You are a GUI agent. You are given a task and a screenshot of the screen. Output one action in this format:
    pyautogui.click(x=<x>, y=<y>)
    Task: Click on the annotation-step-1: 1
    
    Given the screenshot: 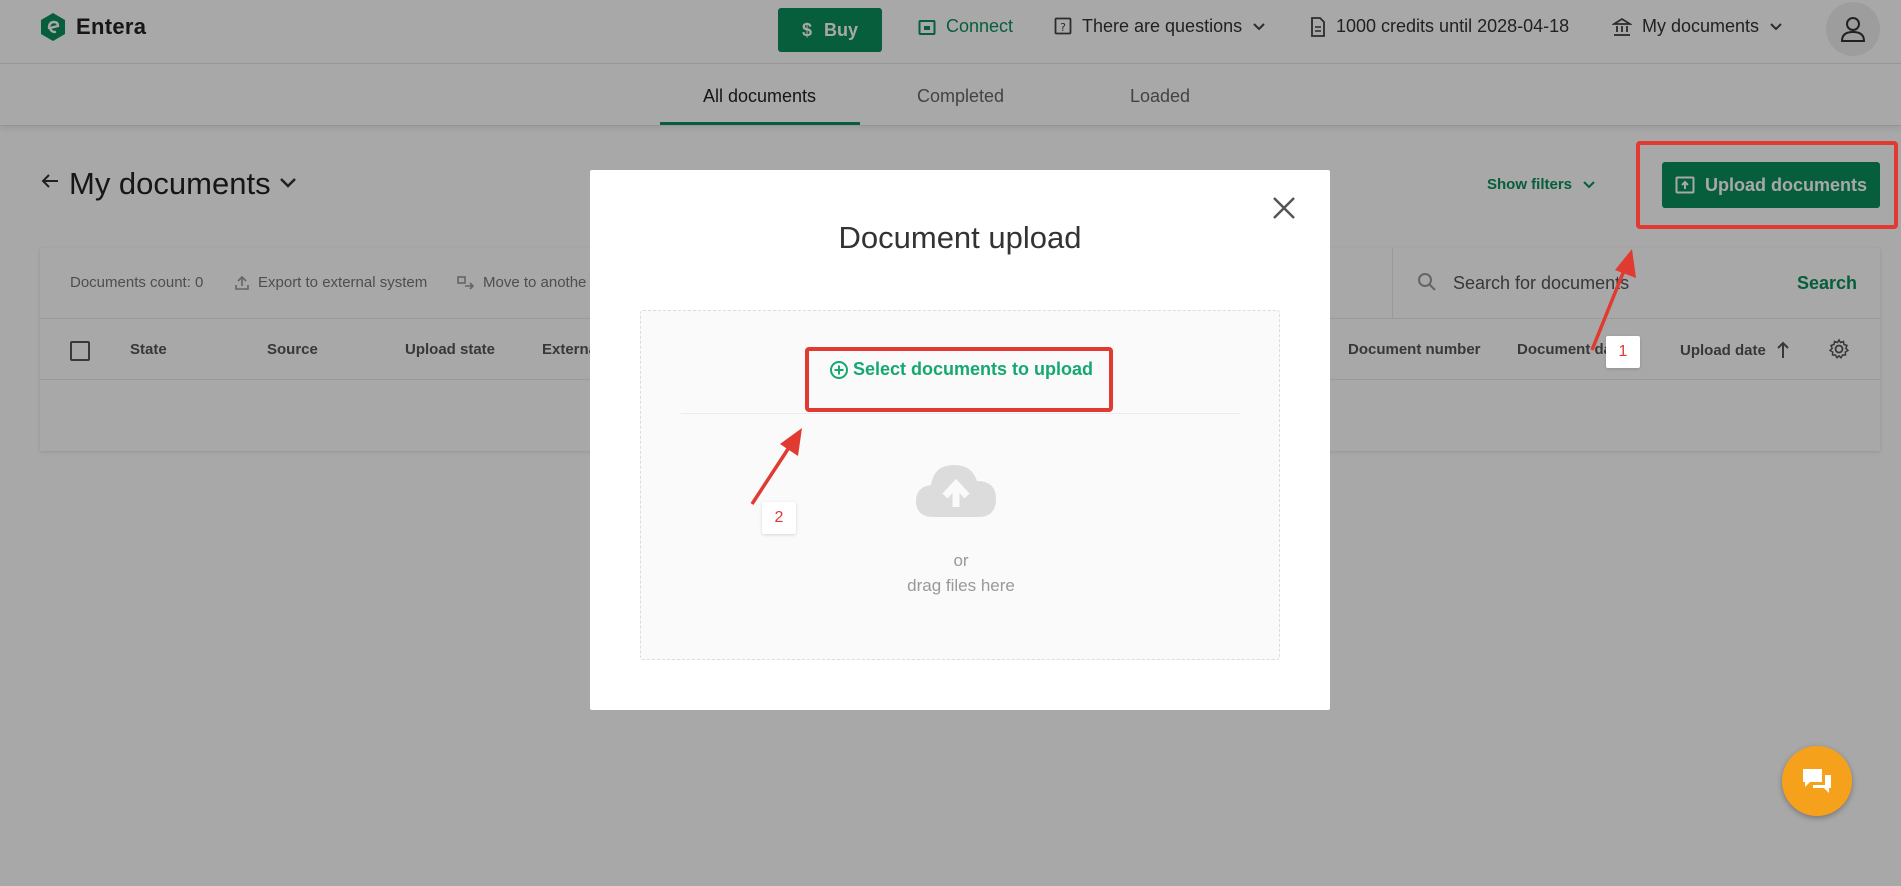 What is the action you would take?
    pyautogui.click(x=1623, y=352)
    